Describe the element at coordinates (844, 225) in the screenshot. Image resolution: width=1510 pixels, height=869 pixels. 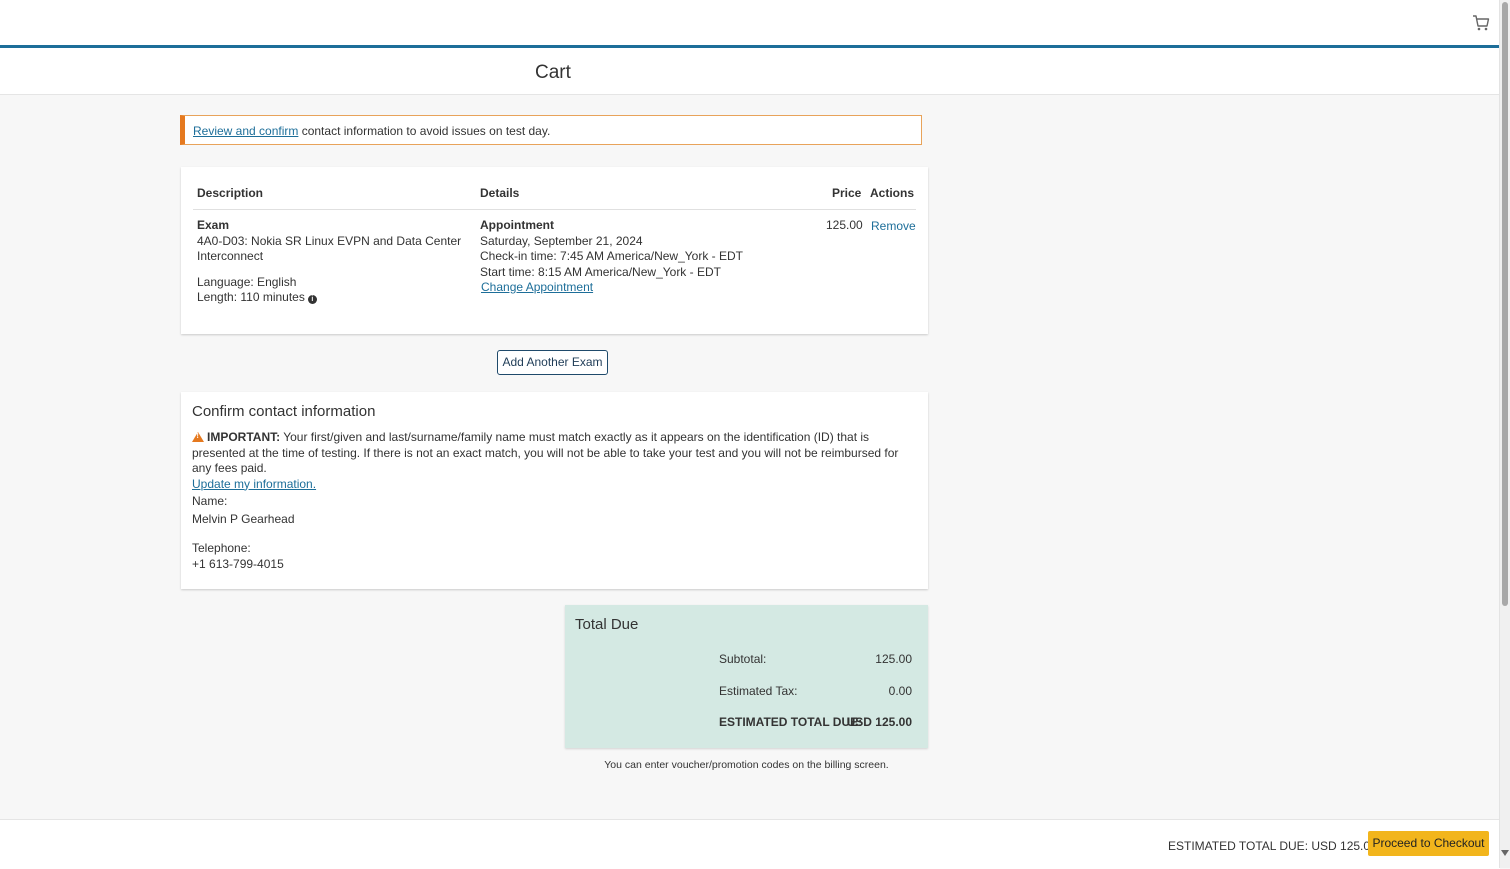
I see `item-price: 125.00` at that location.